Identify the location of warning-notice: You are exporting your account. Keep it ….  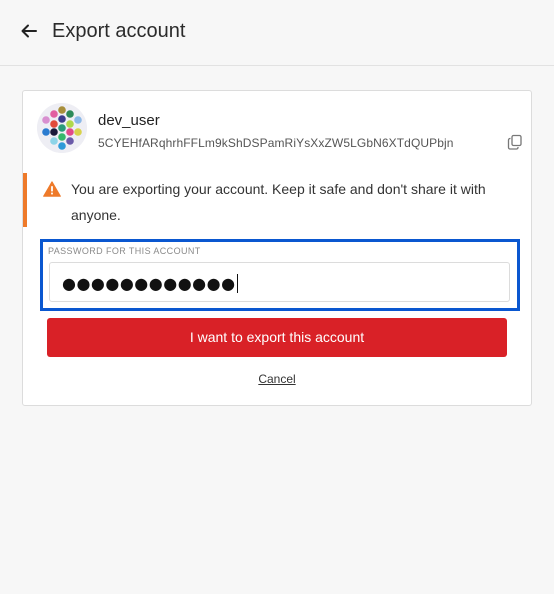
(277, 200).